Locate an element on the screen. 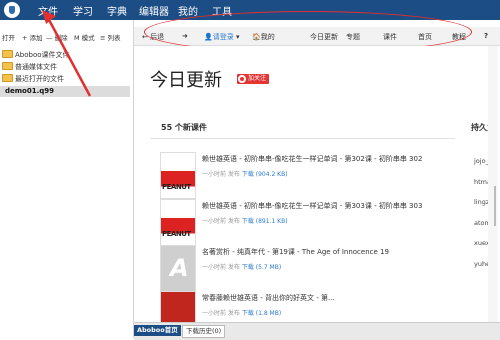 The image size is (500, 340). scroll-handle is located at coordinates (495, 206).